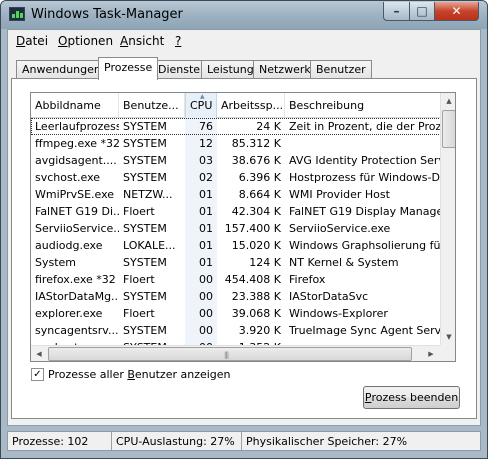  I want to click on column-header-description: Beschreibung, so click(363, 105).